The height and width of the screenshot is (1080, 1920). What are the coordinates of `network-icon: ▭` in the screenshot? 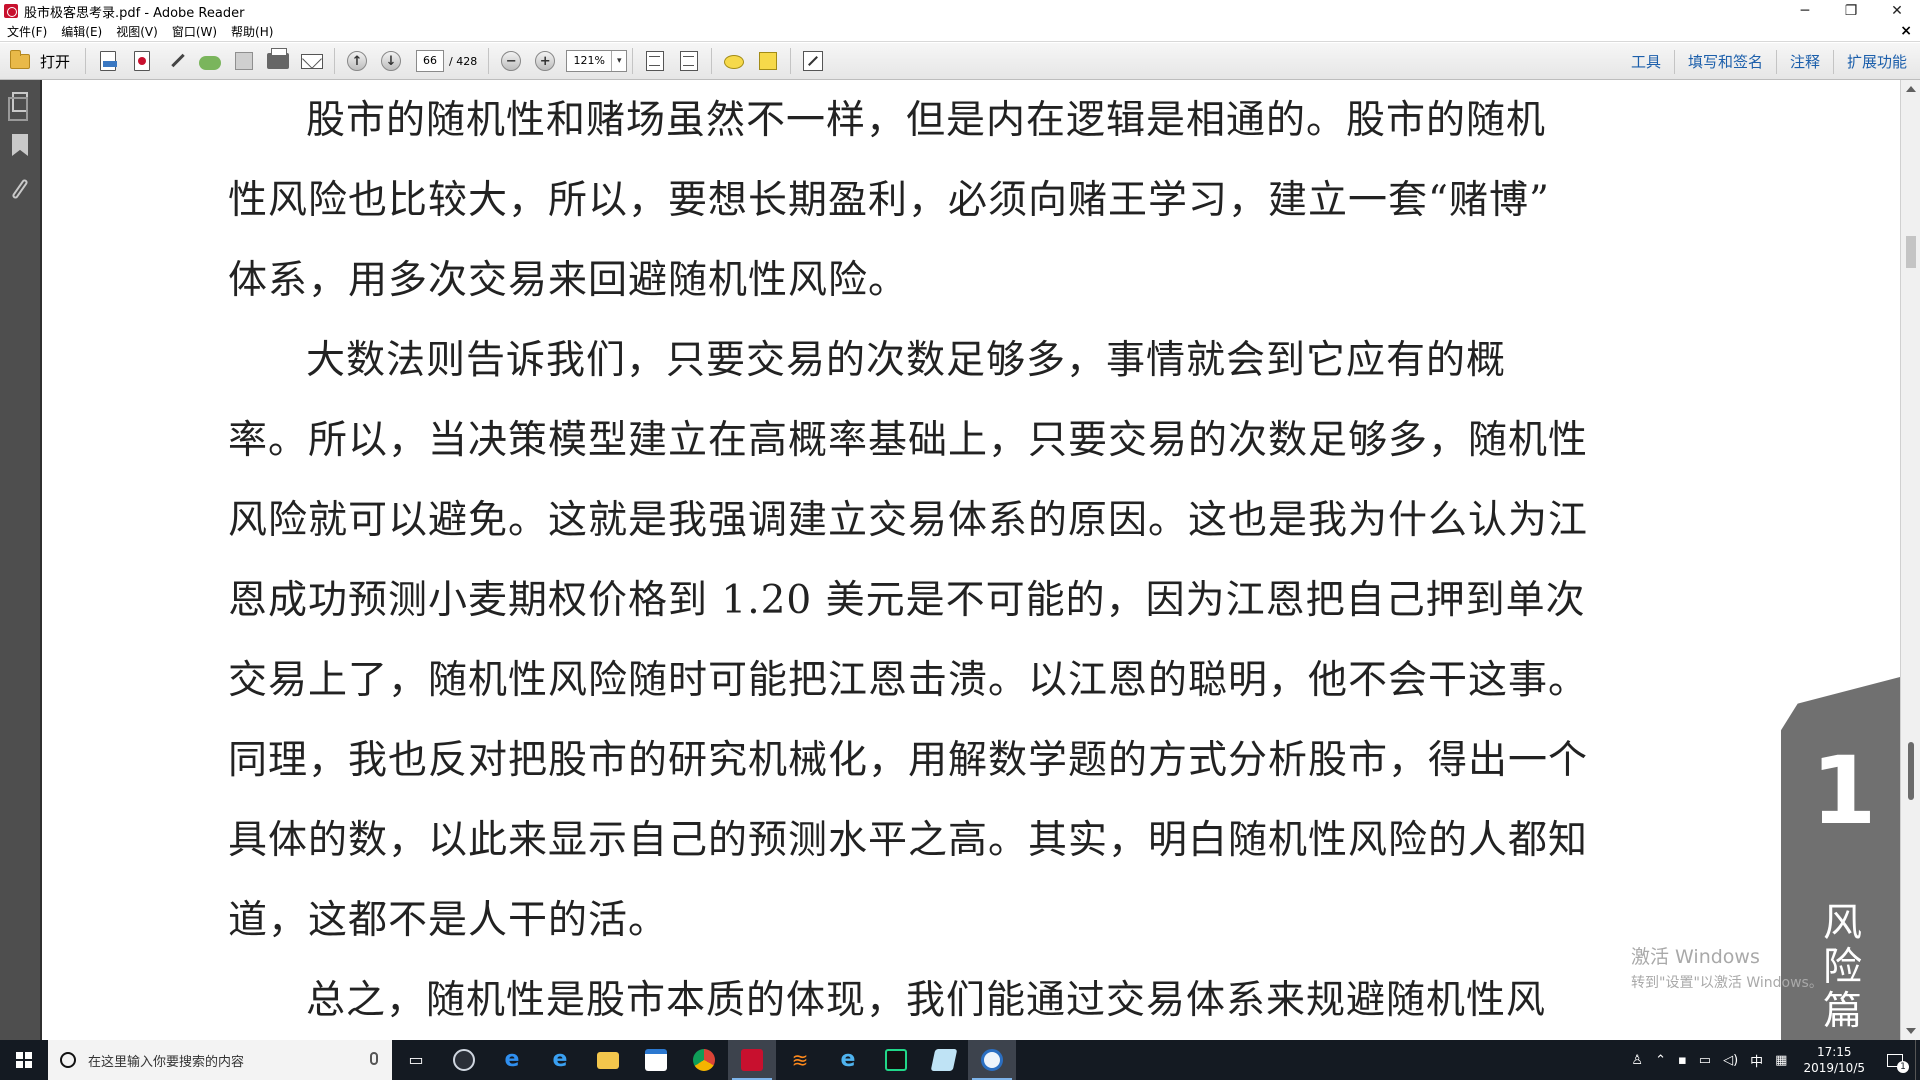 It's located at (1705, 1060).